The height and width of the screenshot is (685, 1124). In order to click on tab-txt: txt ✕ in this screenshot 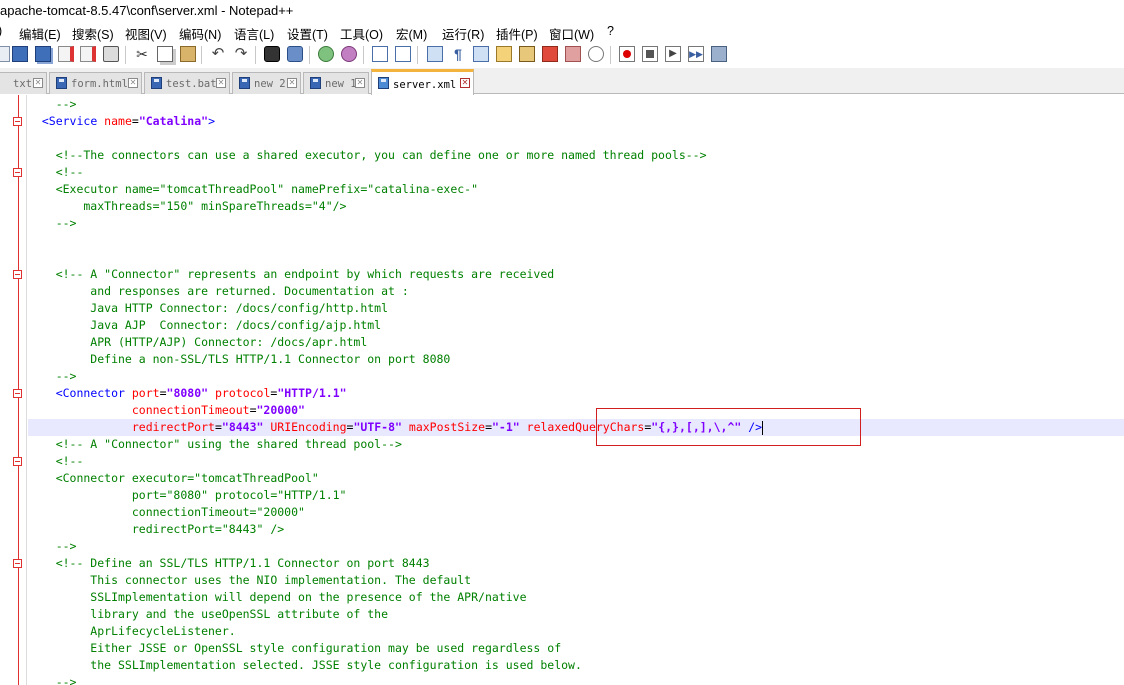, I will do `click(23, 83)`.